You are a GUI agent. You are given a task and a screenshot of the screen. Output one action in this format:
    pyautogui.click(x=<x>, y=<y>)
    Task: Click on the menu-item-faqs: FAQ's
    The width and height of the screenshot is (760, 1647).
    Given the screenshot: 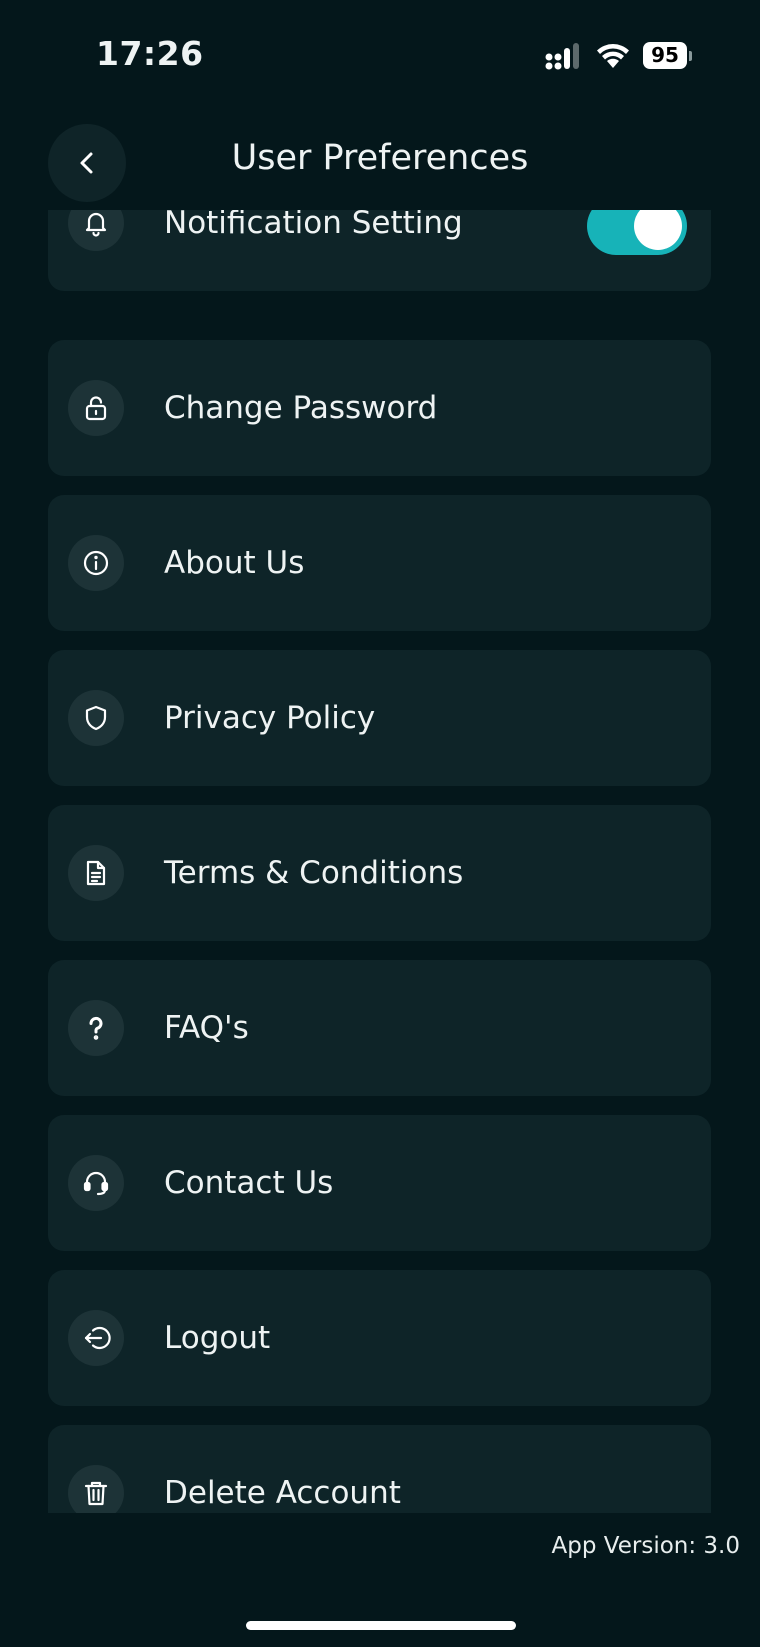 What is the action you would take?
    pyautogui.click(x=379, y=1028)
    